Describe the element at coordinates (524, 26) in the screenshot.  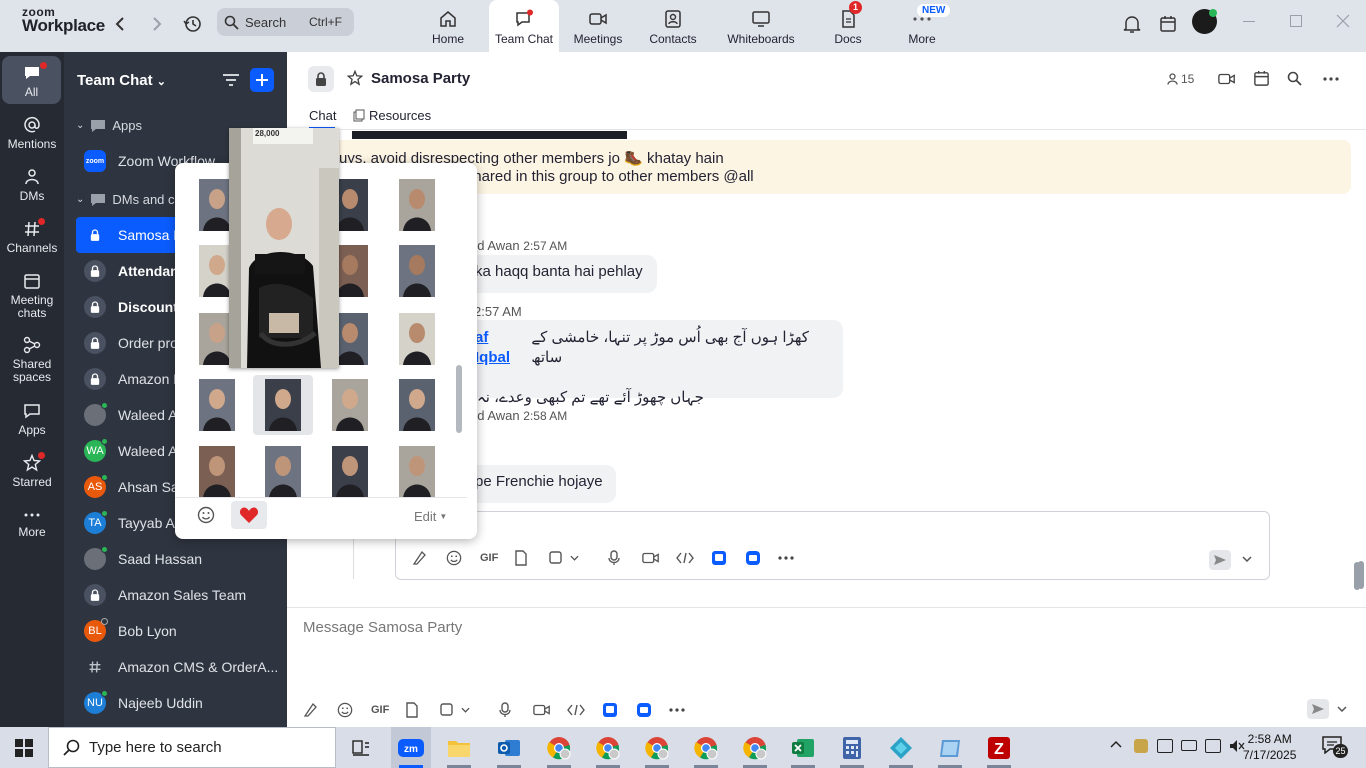
I see `tab-team-chat: Team Chat` at that location.